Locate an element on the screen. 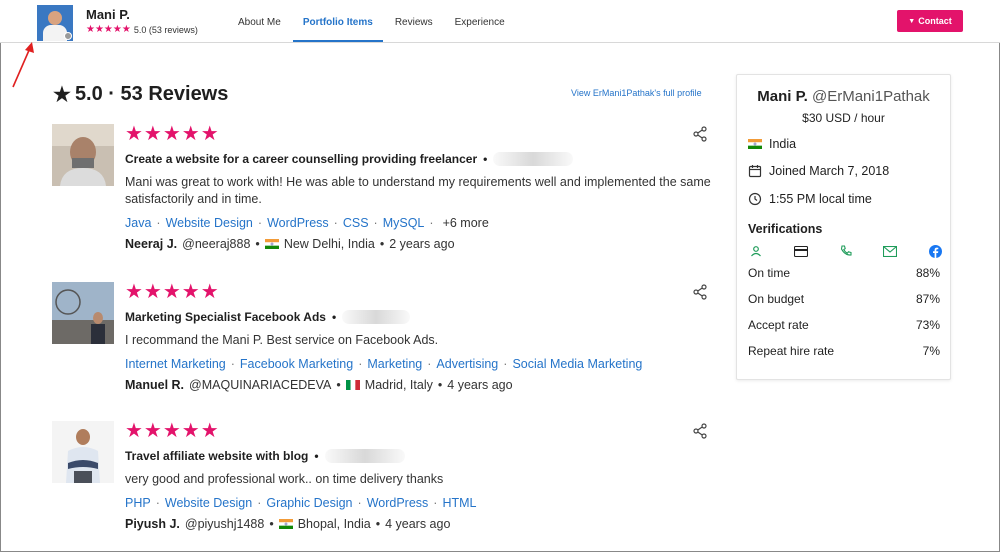  stat-label: Repeat hire rate is located at coordinates (791, 351).